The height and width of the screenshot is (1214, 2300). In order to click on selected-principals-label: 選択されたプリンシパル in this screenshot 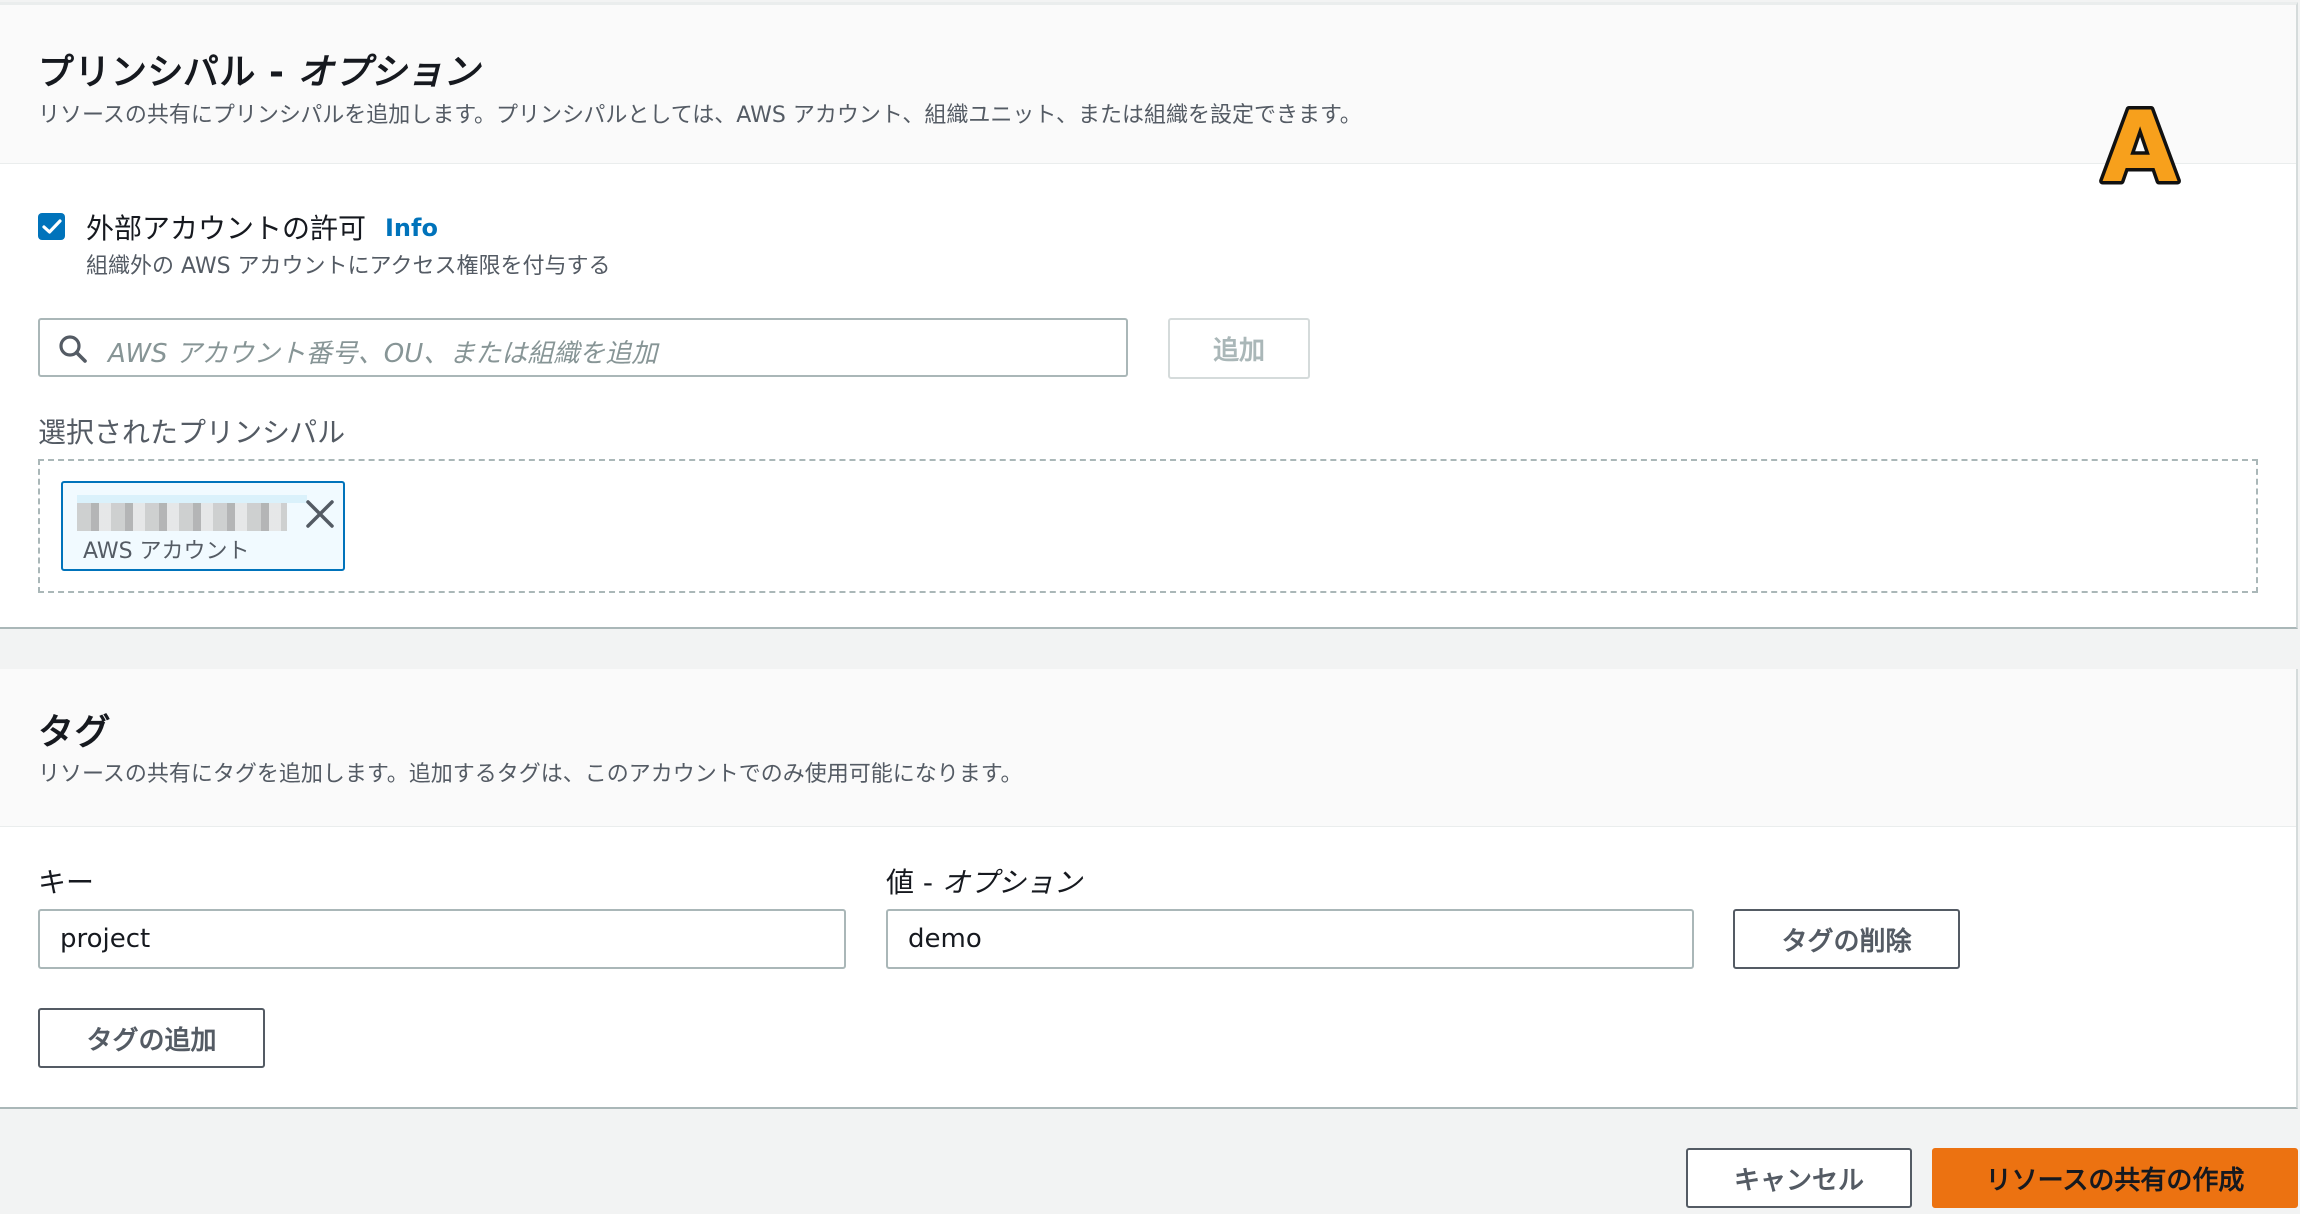, I will do `click(192, 432)`.